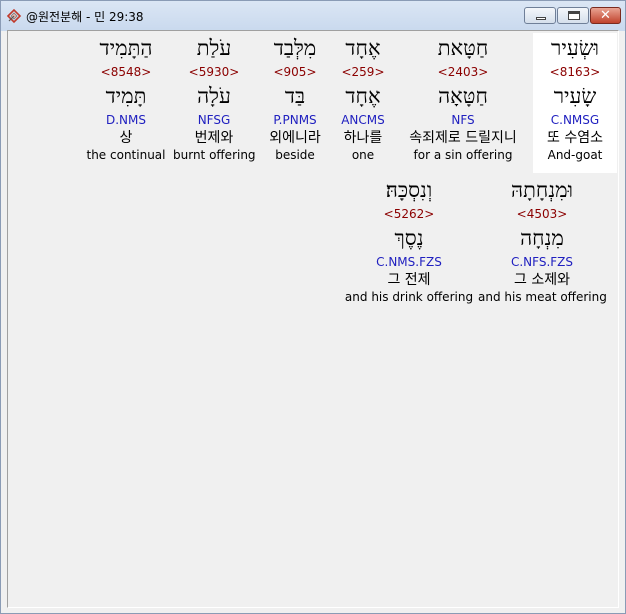 The width and height of the screenshot is (626, 614). I want to click on parse-code: ANCMS, so click(363, 120).